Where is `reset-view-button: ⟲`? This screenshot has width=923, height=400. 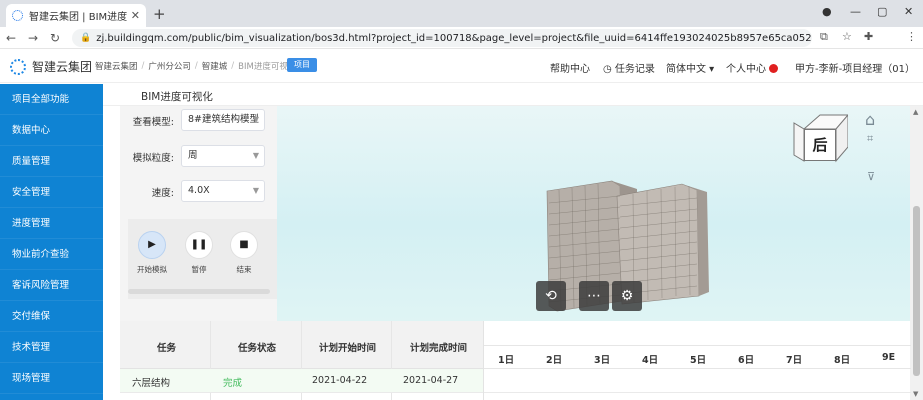 reset-view-button: ⟲ is located at coordinates (551, 296).